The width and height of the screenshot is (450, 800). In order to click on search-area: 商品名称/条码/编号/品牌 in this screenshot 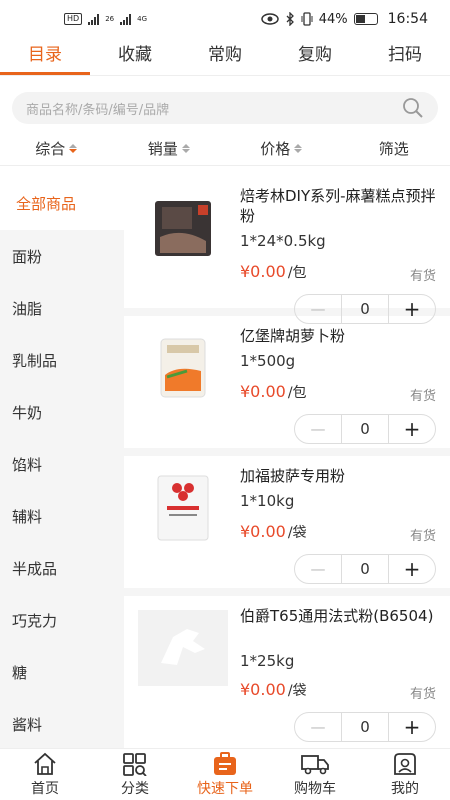, I will do `click(225, 104)`.